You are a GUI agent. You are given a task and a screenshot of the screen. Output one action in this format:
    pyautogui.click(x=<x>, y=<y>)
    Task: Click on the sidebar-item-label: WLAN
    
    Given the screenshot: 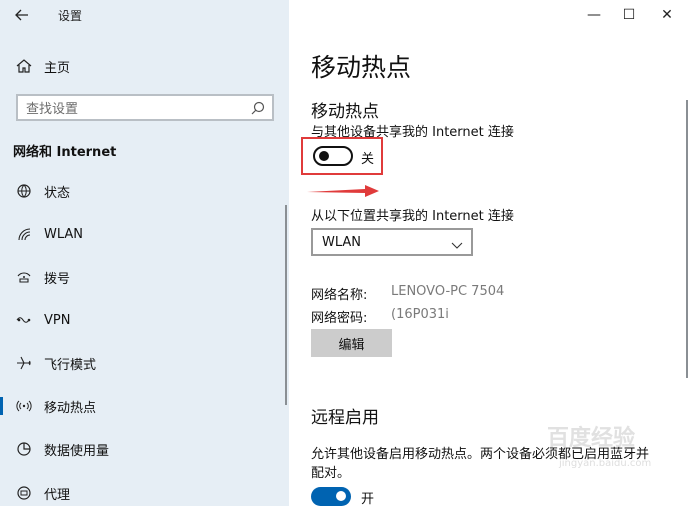 What is the action you would take?
    pyautogui.click(x=64, y=234)
    